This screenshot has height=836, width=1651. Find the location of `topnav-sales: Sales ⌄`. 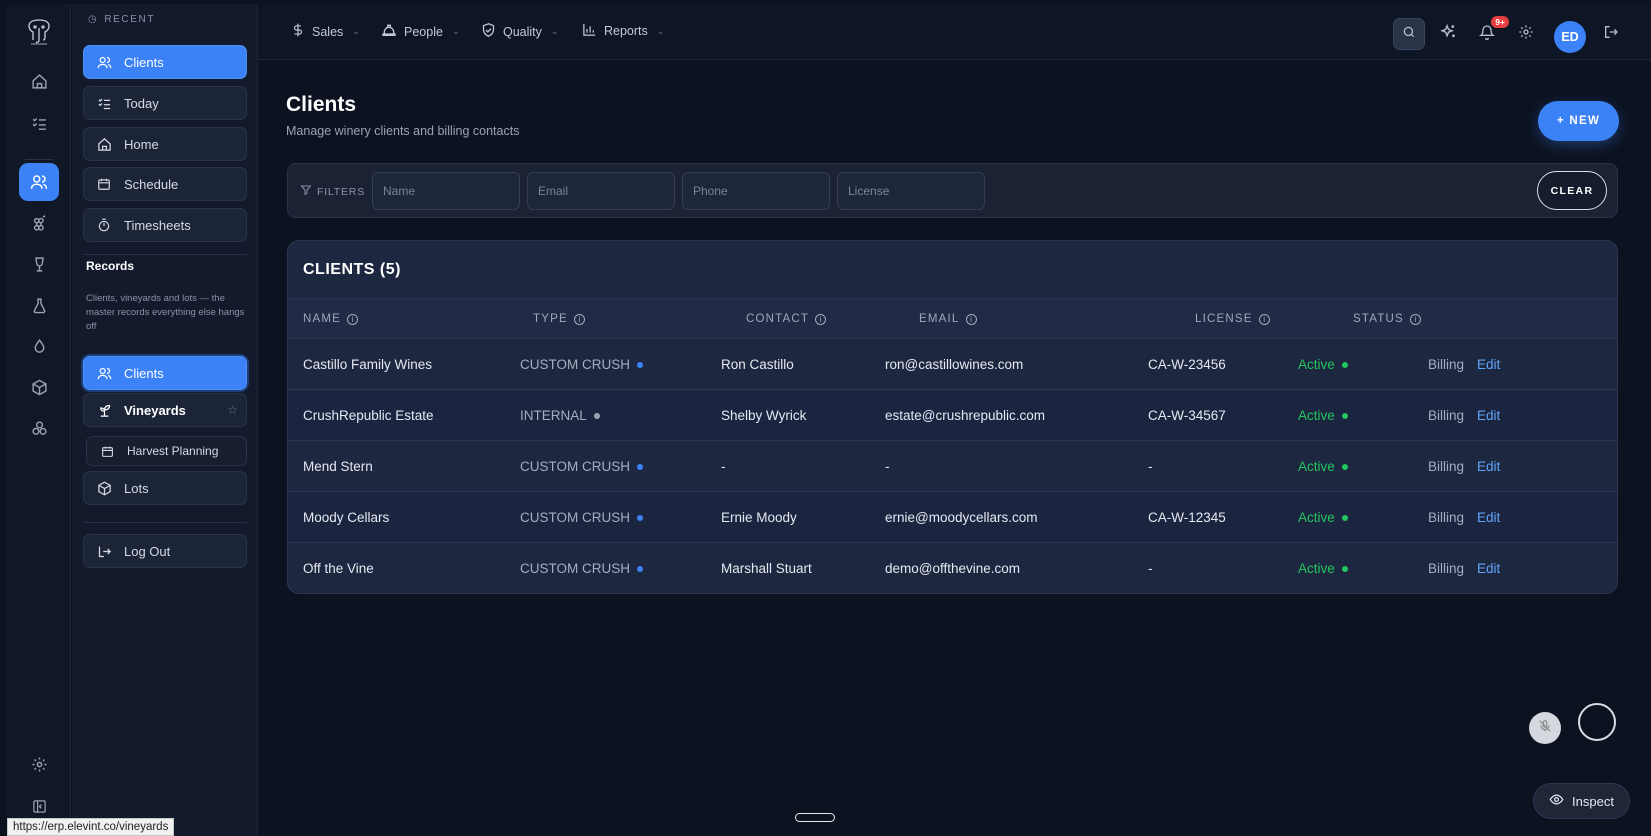

topnav-sales: Sales ⌄ is located at coordinates (325, 31).